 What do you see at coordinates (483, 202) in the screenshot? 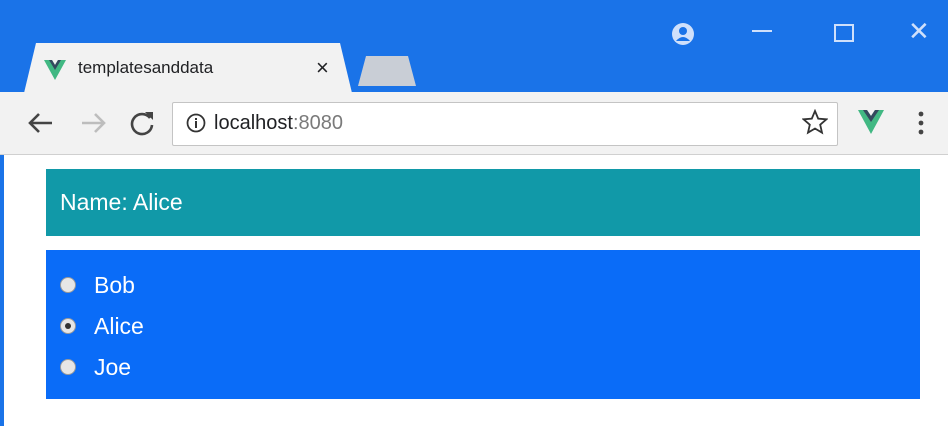
I see `selected-name-panel: Name: Alice` at bounding box center [483, 202].